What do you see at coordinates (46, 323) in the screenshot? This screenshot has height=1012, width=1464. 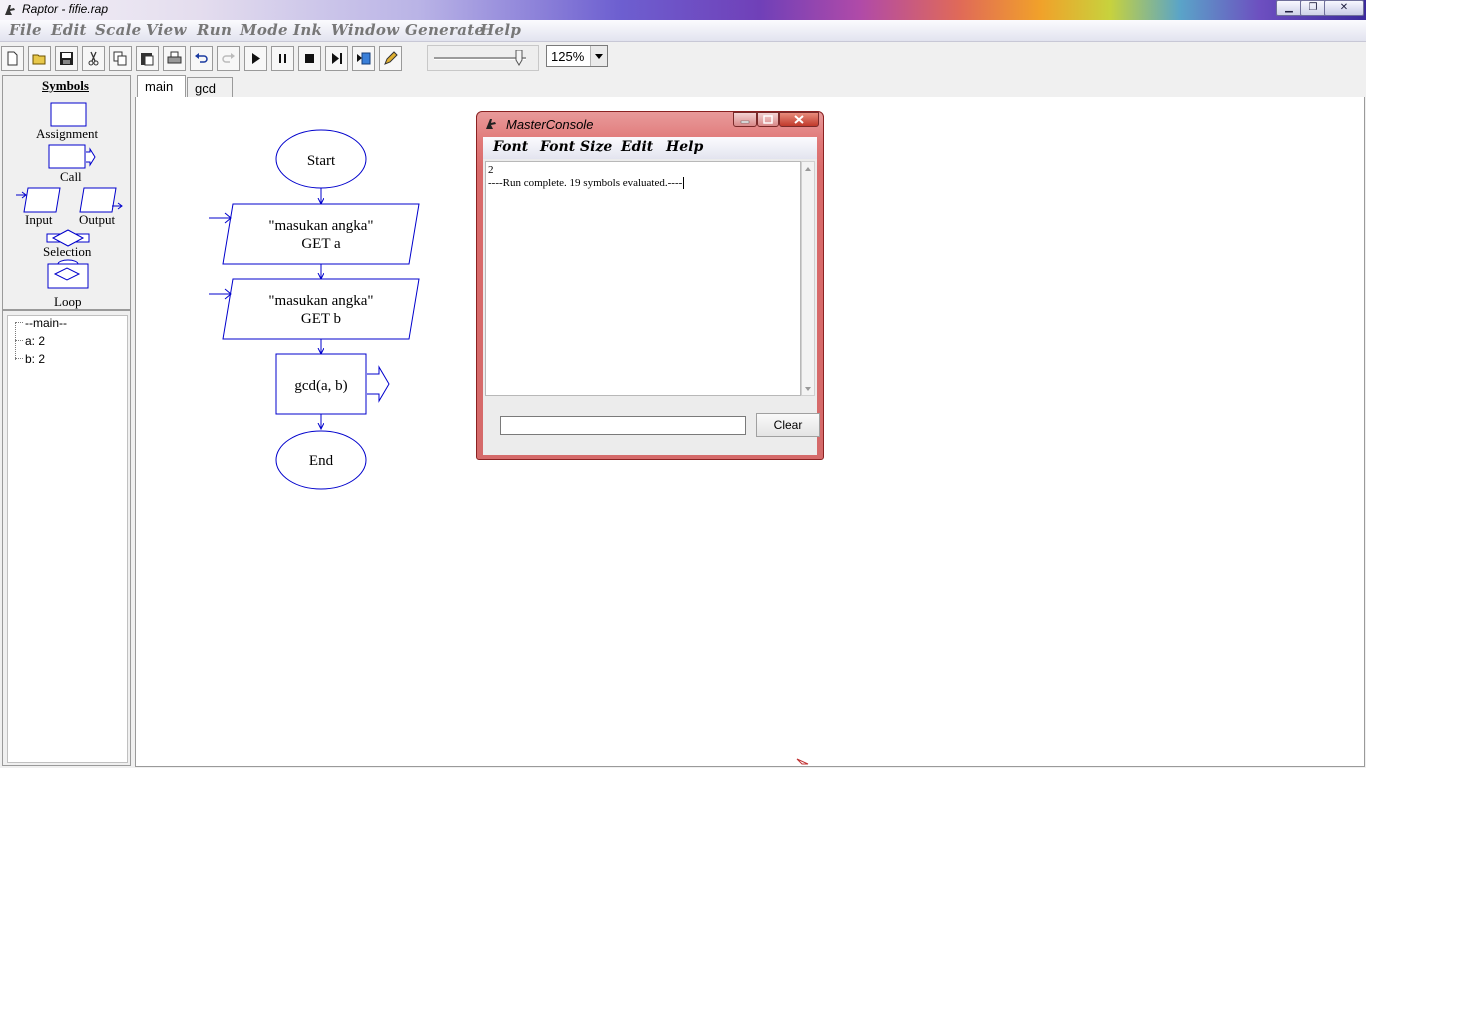 I see `tree-root-main: --main--` at bounding box center [46, 323].